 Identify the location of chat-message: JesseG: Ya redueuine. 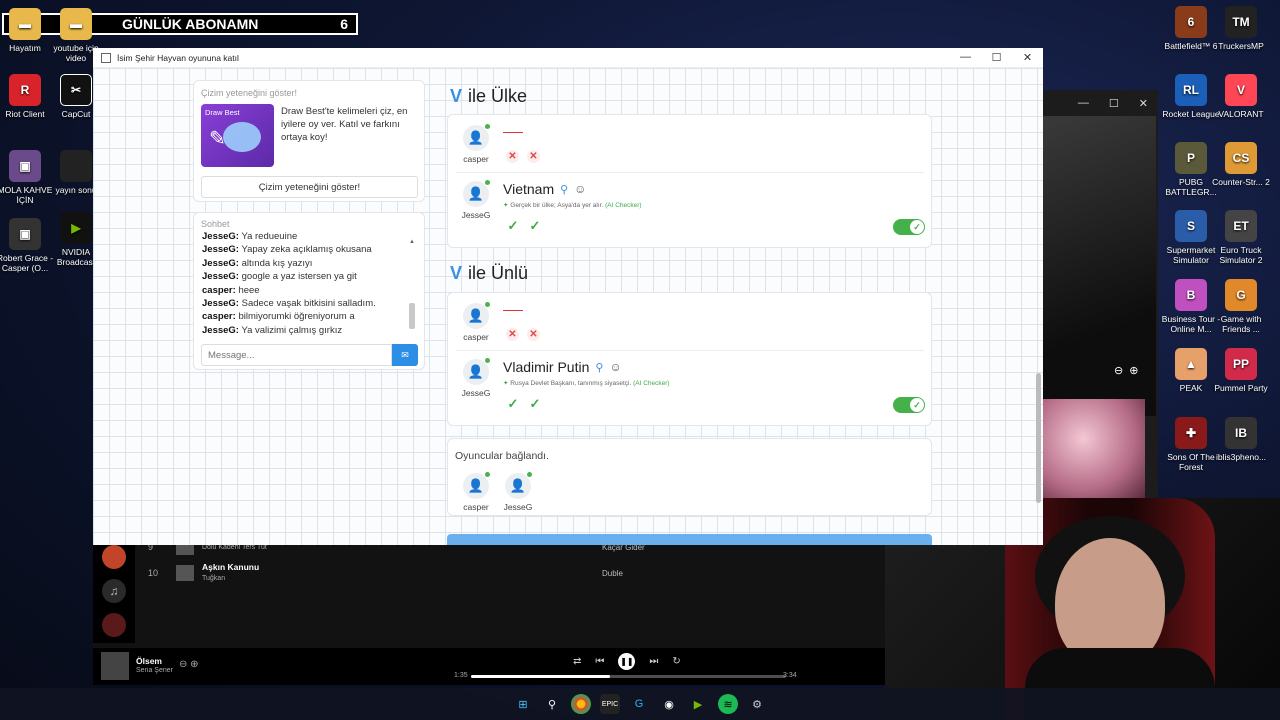
(250, 236).